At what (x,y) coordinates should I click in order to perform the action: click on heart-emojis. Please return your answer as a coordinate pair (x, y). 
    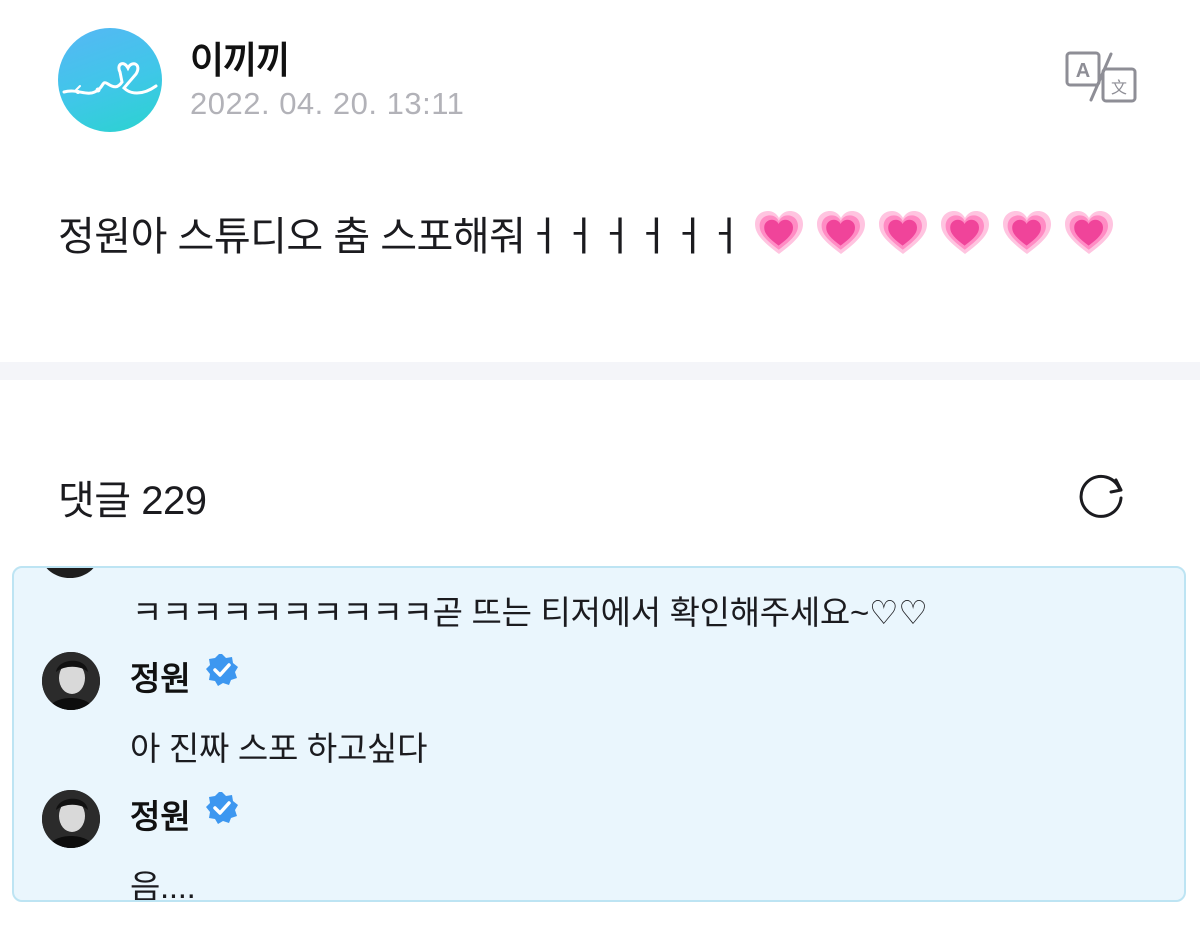
    Looking at the image, I should click on (929, 235).